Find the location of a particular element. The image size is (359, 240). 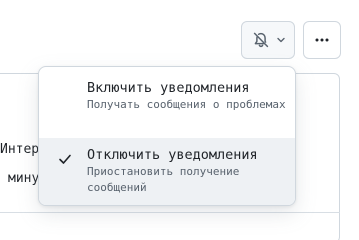

menu-item-description: Приостановить получение сообщений is located at coordinates (163, 179).